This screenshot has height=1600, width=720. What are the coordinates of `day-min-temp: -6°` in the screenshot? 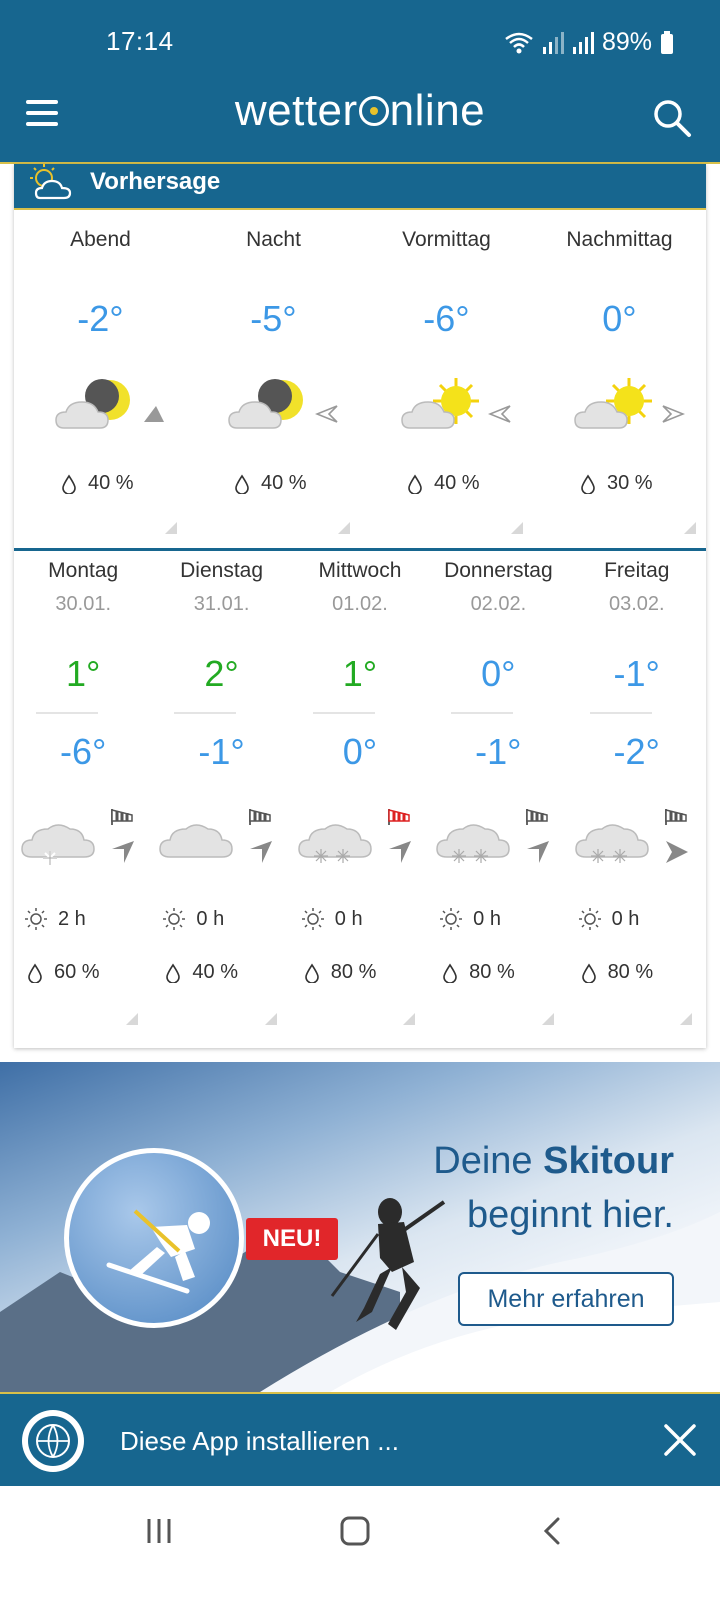 It's located at (83, 751).